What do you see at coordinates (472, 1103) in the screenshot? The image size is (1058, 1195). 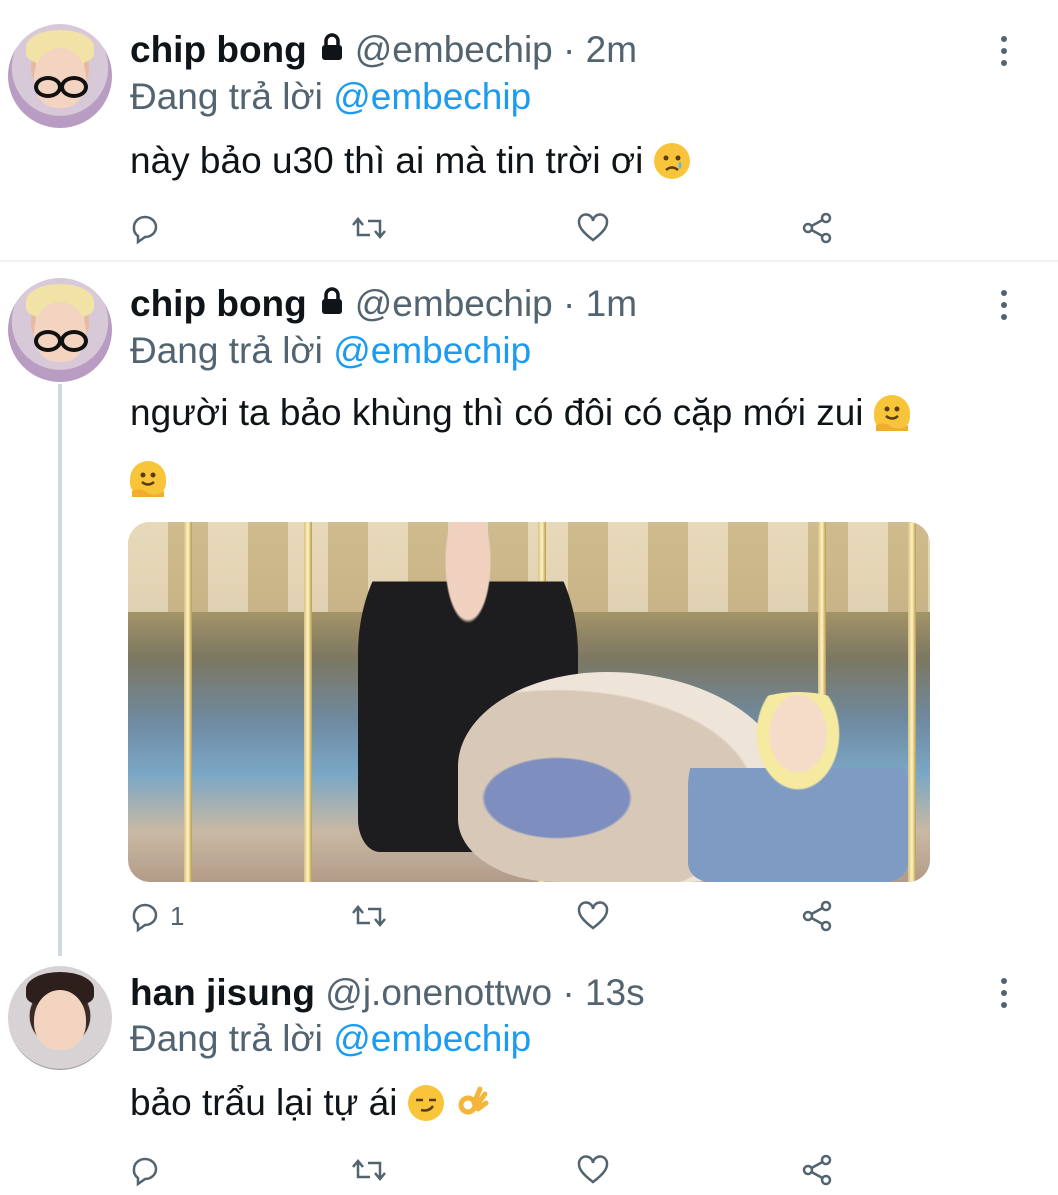 I see `ok-hand-emoji` at bounding box center [472, 1103].